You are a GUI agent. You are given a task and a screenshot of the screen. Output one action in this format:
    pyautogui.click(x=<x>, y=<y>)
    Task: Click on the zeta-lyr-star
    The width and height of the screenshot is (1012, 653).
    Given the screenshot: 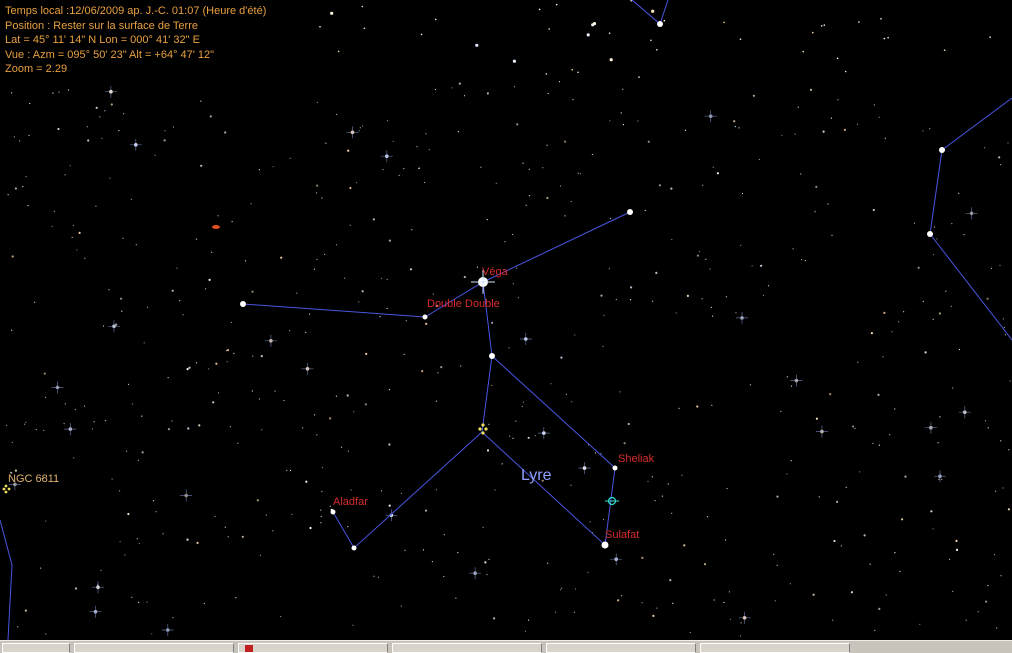 What is the action you would take?
    pyautogui.click(x=492, y=356)
    